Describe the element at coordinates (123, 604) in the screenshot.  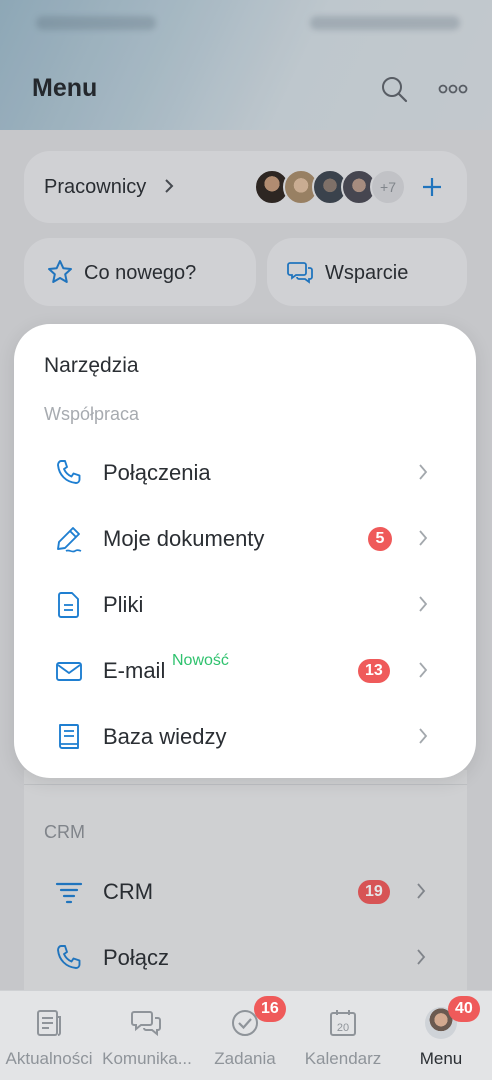
I see `menu-item-label: Pliki` at that location.